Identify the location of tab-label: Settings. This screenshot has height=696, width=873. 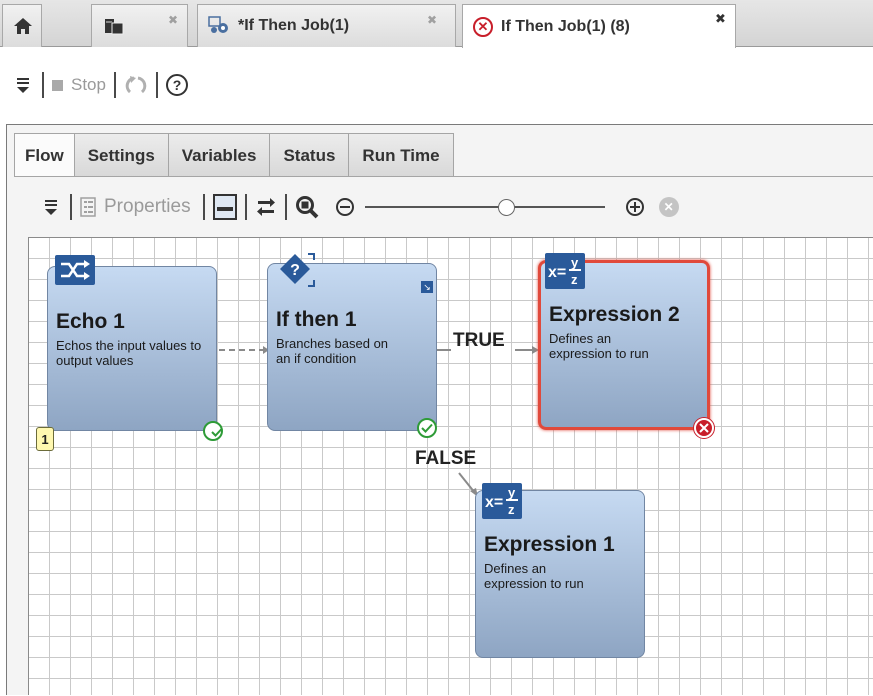
(121, 155).